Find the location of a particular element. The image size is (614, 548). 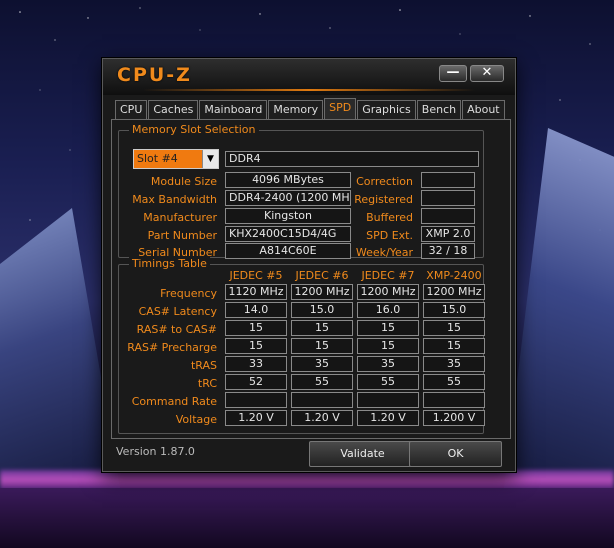

minimize-button: — is located at coordinates (453, 73).